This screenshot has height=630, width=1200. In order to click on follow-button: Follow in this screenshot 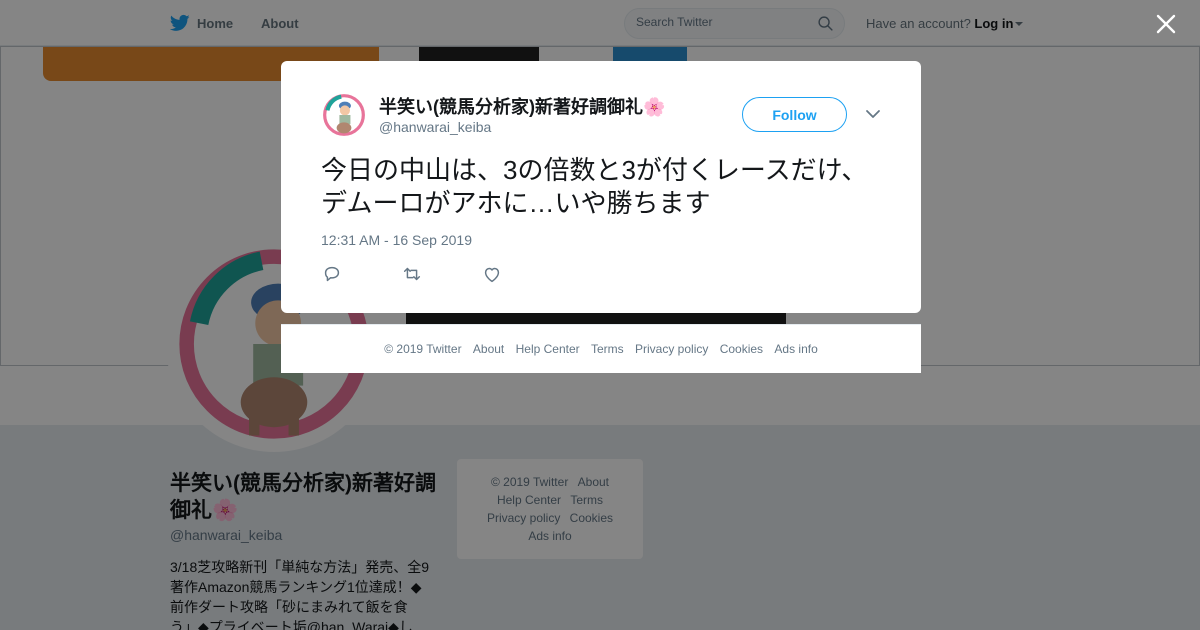, I will do `click(794, 114)`.